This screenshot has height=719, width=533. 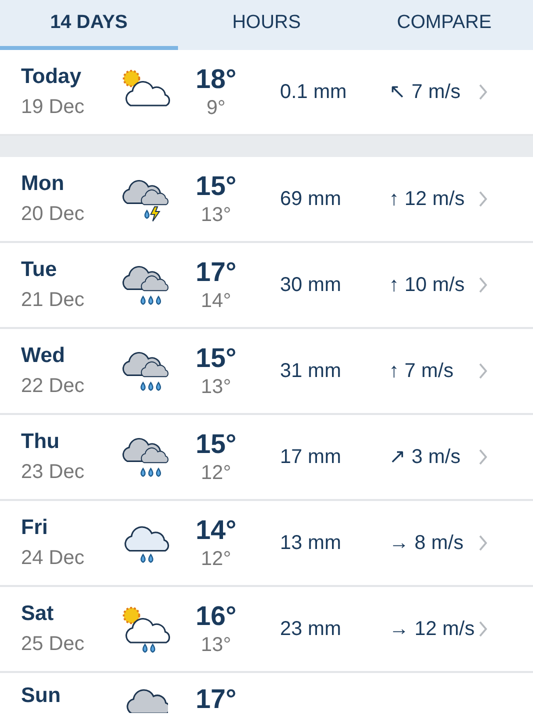 What do you see at coordinates (35, 528) in the screenshot?
I see `day-name: Fri` at bounding box center [35, 528].